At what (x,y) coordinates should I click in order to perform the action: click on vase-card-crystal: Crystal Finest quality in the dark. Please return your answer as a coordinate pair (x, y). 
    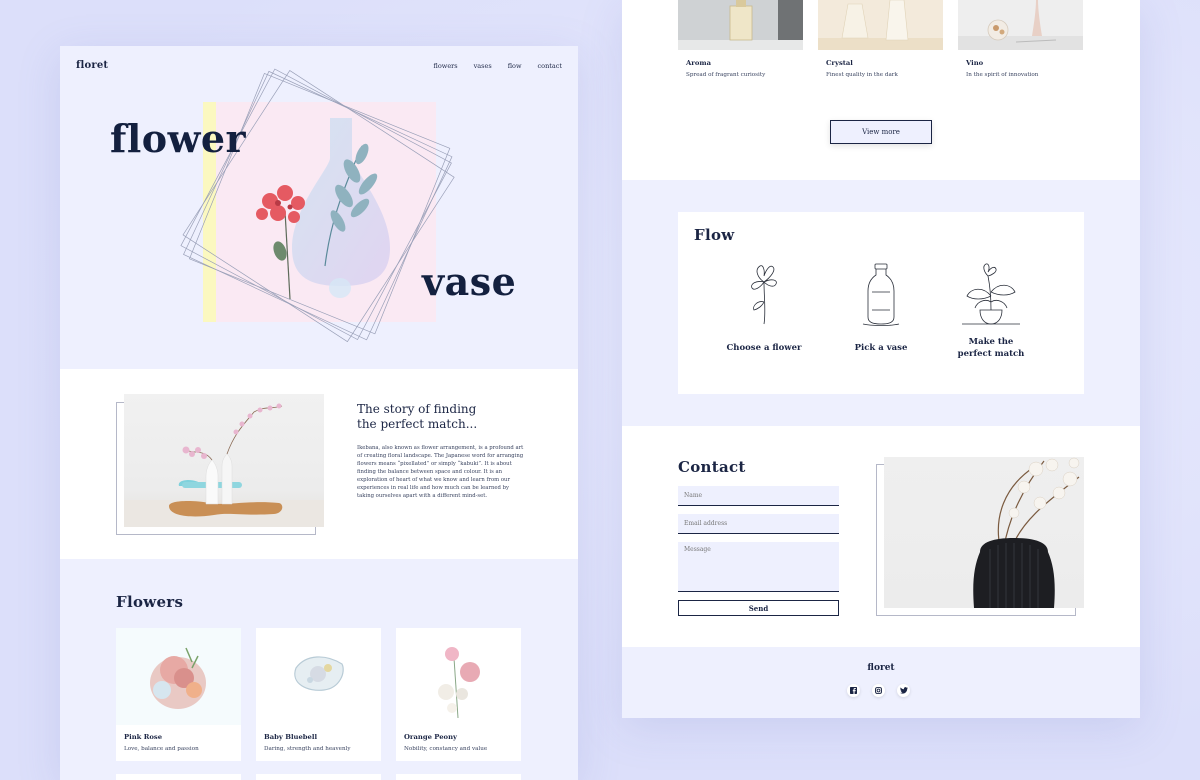
    Looking at the image, I should click on (880, 45).